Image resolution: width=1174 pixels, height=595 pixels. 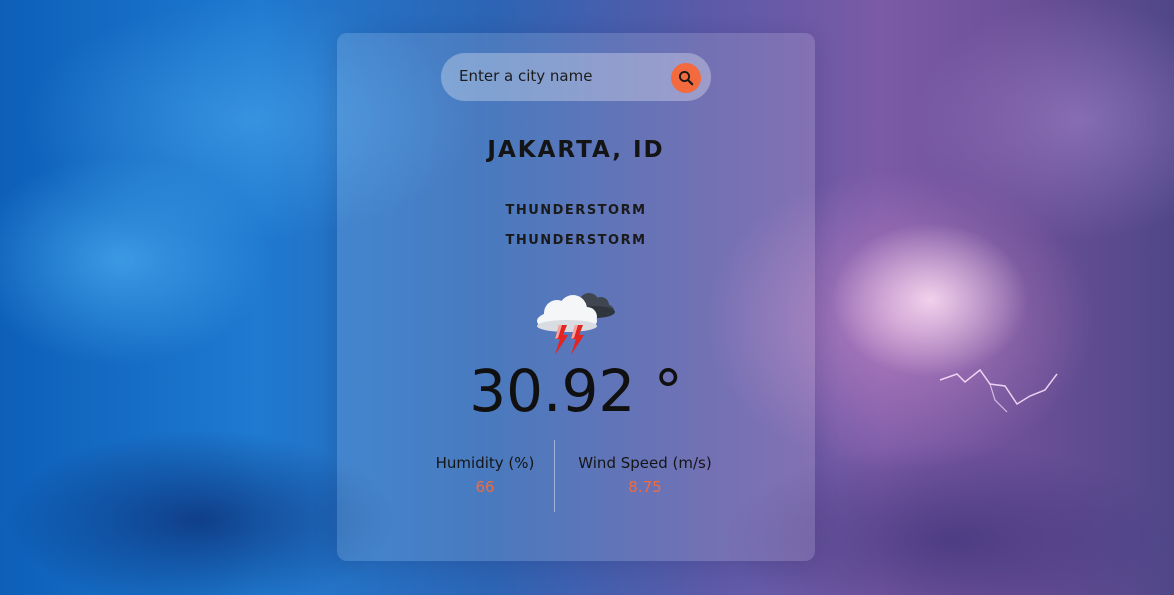 What do you see at coordinates (576, 150) in the screenshot?
I see `city-name: JAKARTA, ID` at bounding box center [576, 150].